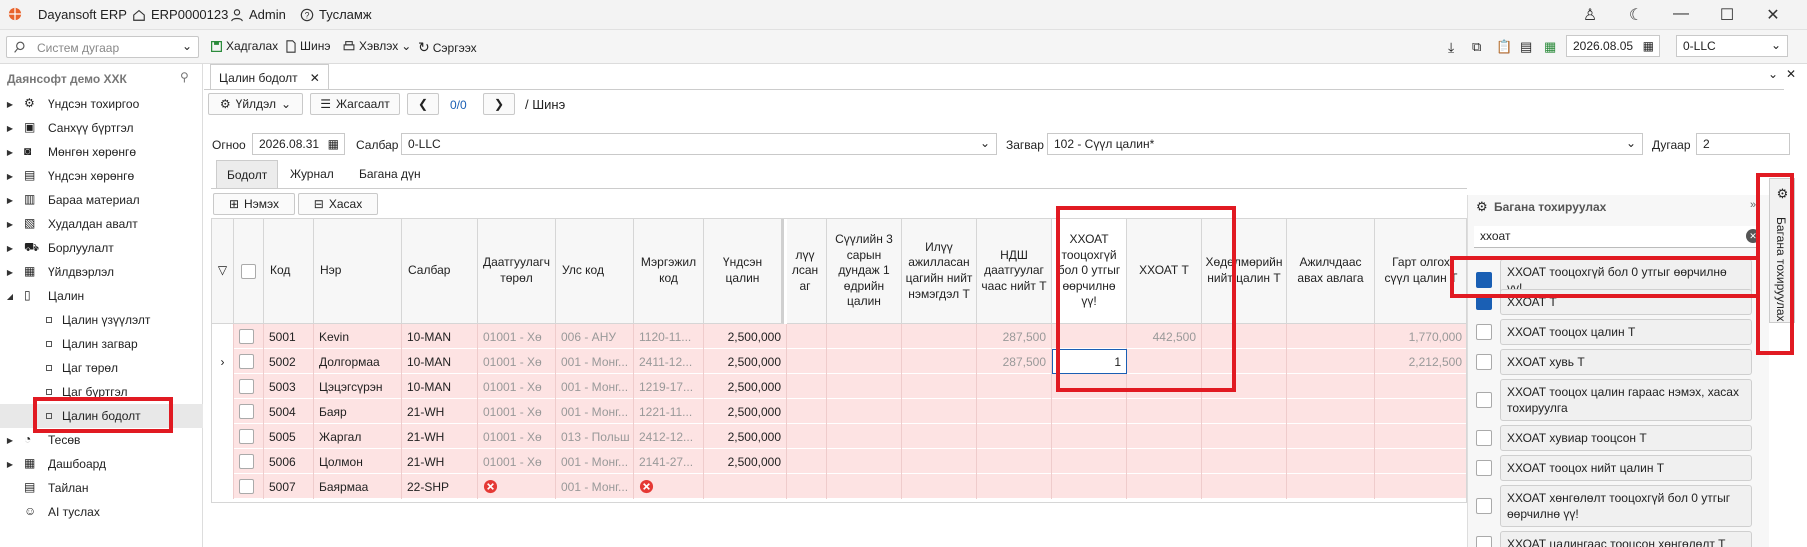  What do you see at coordinates (247, 174) in the screenshot?
I see `subtab-calculation: Бодолт` at bounding box center [247, 174].